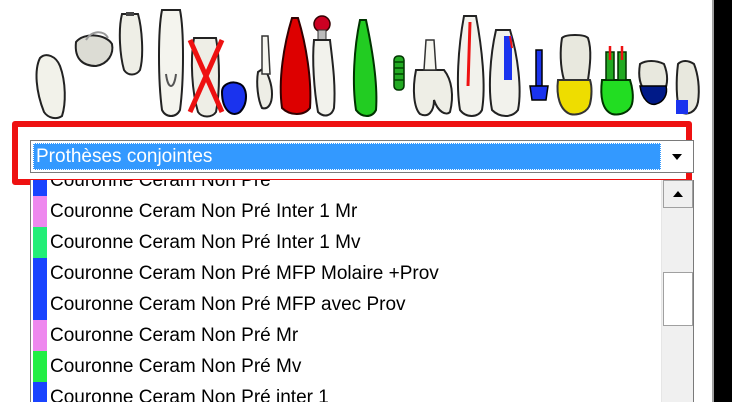 The height and width of the screenshot is (402, 732). Describe the element at coordinates (189, 394) in the screenshot. I see `list-item-label: Couronne Ceram Non Pré inter 1` at that location.